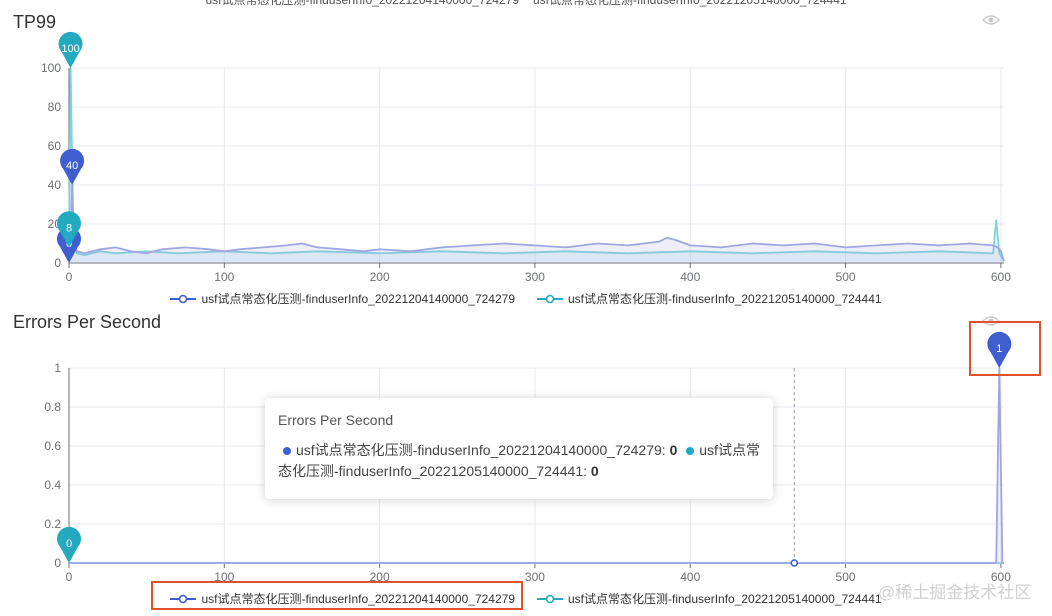 The image size is (1052, 616). What do you see at coordinates (1005, 348) in the screenshot?
I see `highlight-box-peak` at bounding box center [1005, 348].